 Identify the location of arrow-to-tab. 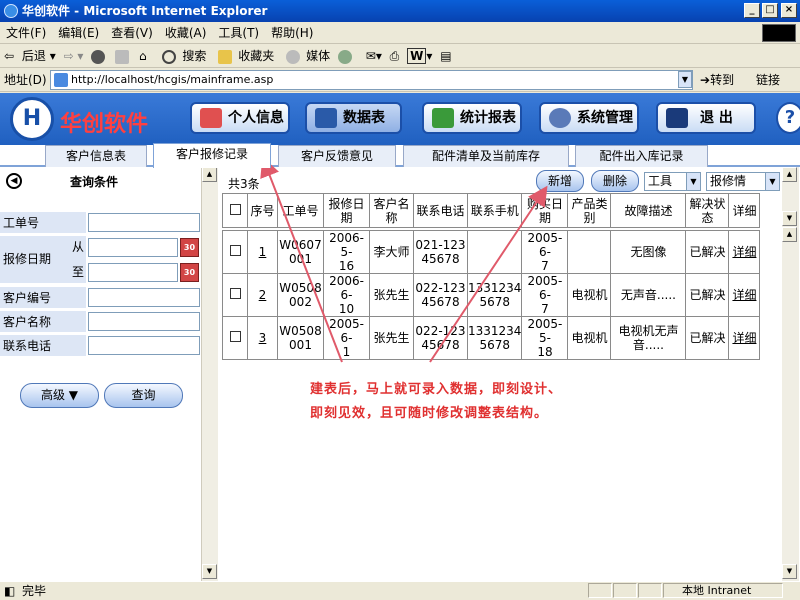
(301, 259).